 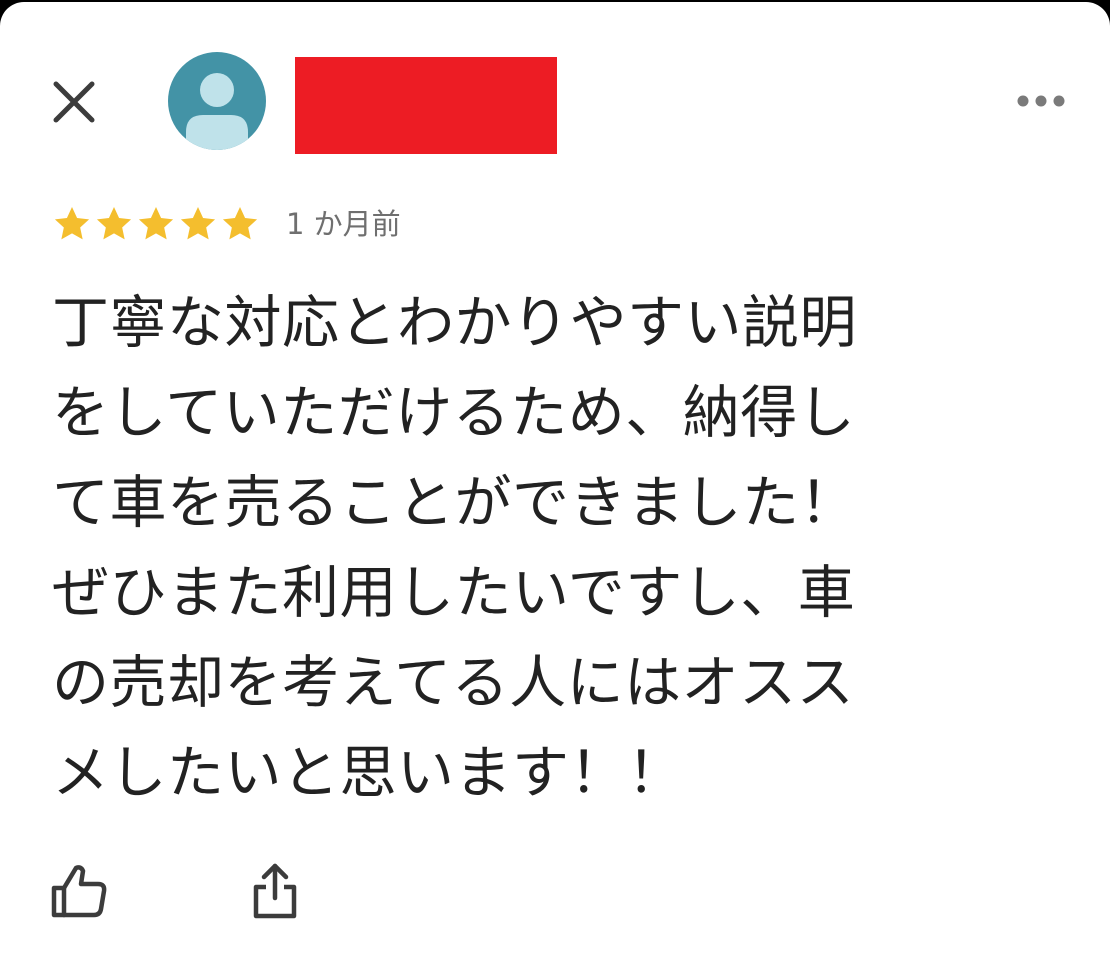 What do you see at coordinates (426, 105) in the screenshot?
I see `reviewer-name-redacted` at bounding box center [426, 105].